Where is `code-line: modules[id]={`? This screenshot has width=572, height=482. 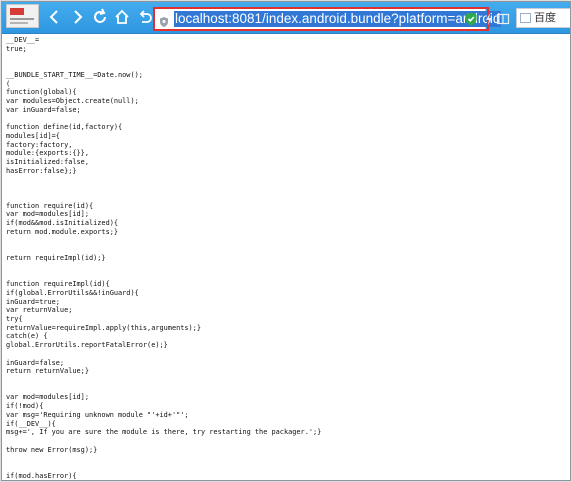
code-line: modules[id]={ is located at coordinates (33, 135).